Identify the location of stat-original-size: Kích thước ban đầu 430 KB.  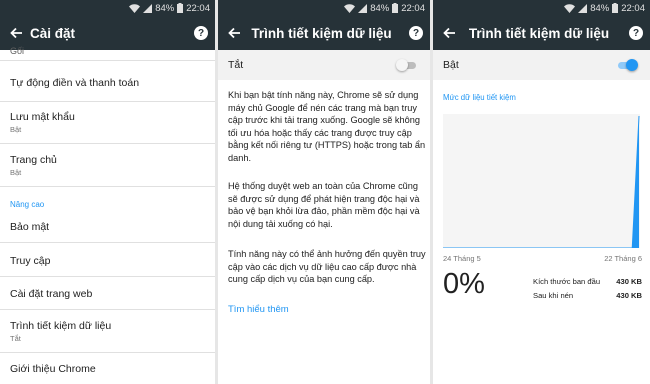
(587, 281).